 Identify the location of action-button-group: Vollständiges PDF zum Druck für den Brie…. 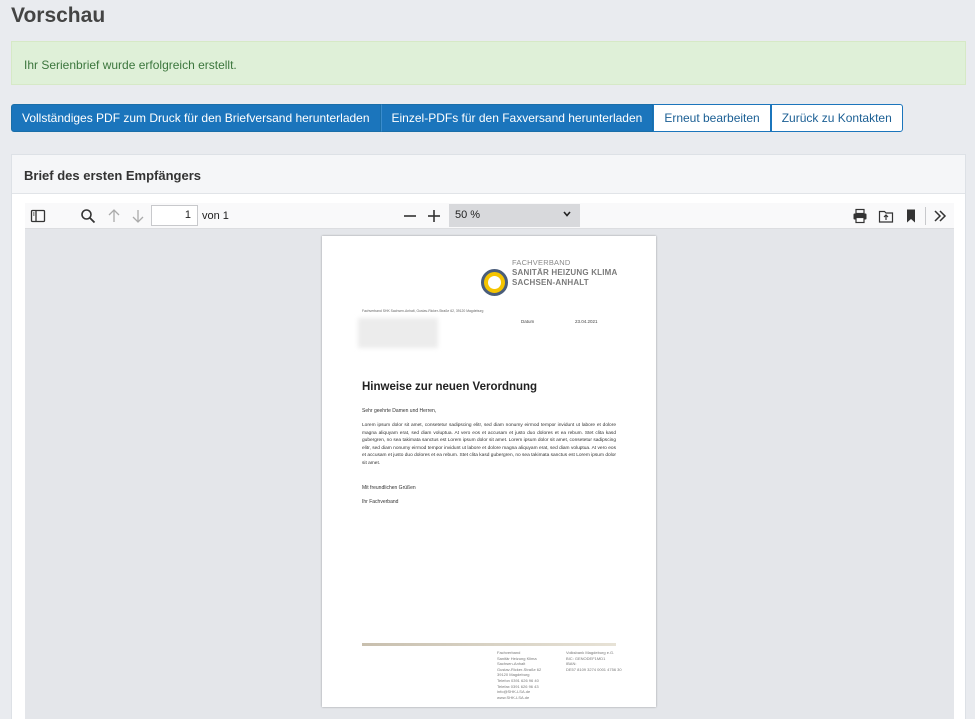
(457, 118).